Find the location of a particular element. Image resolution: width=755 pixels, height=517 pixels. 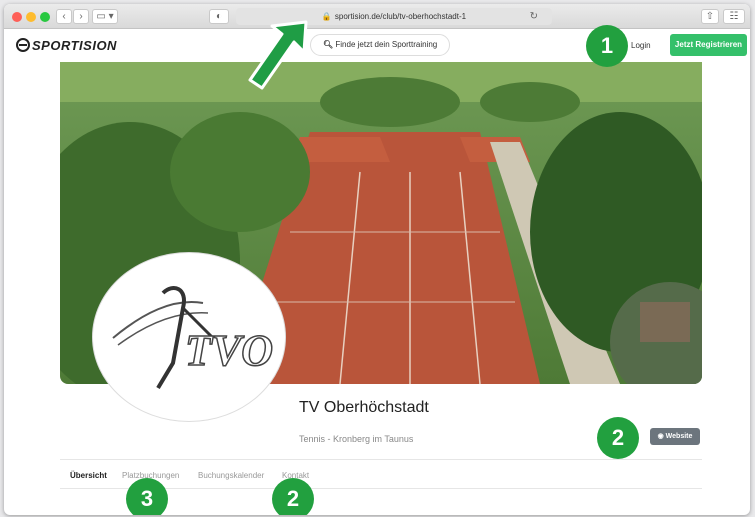

tab-buchungskalender: Buchungskalender is located at coordinates (231, 475).